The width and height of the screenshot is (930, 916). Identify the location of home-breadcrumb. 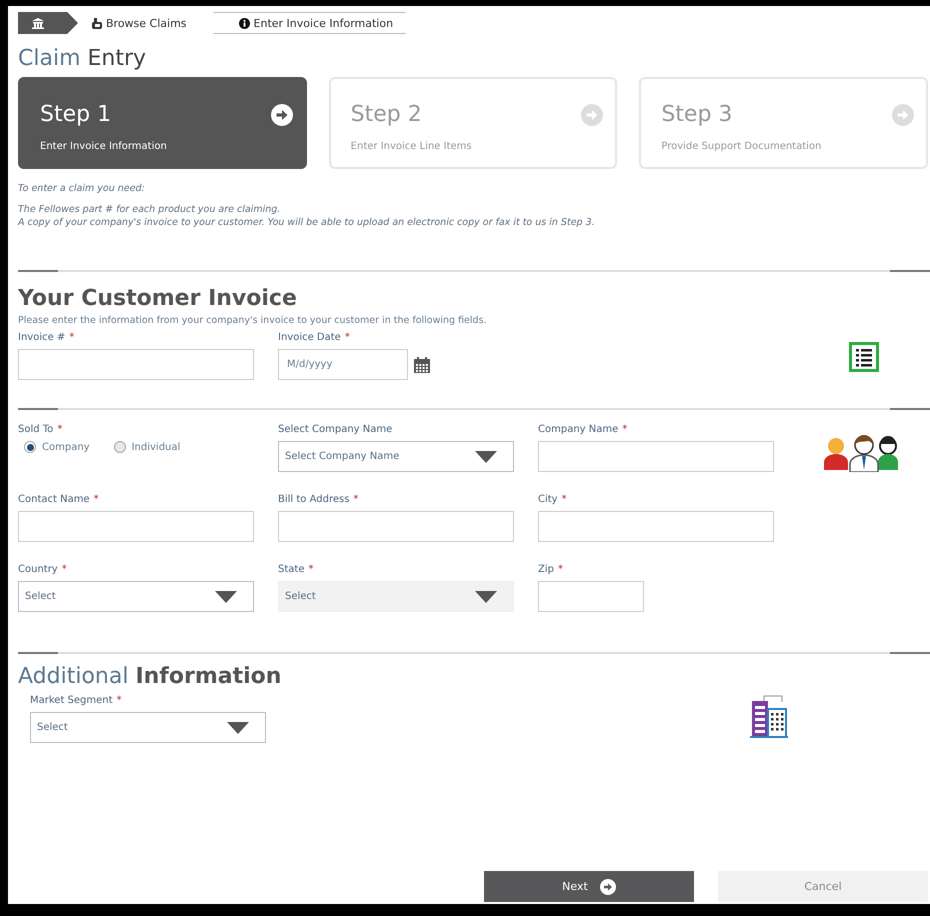
(48, 23).